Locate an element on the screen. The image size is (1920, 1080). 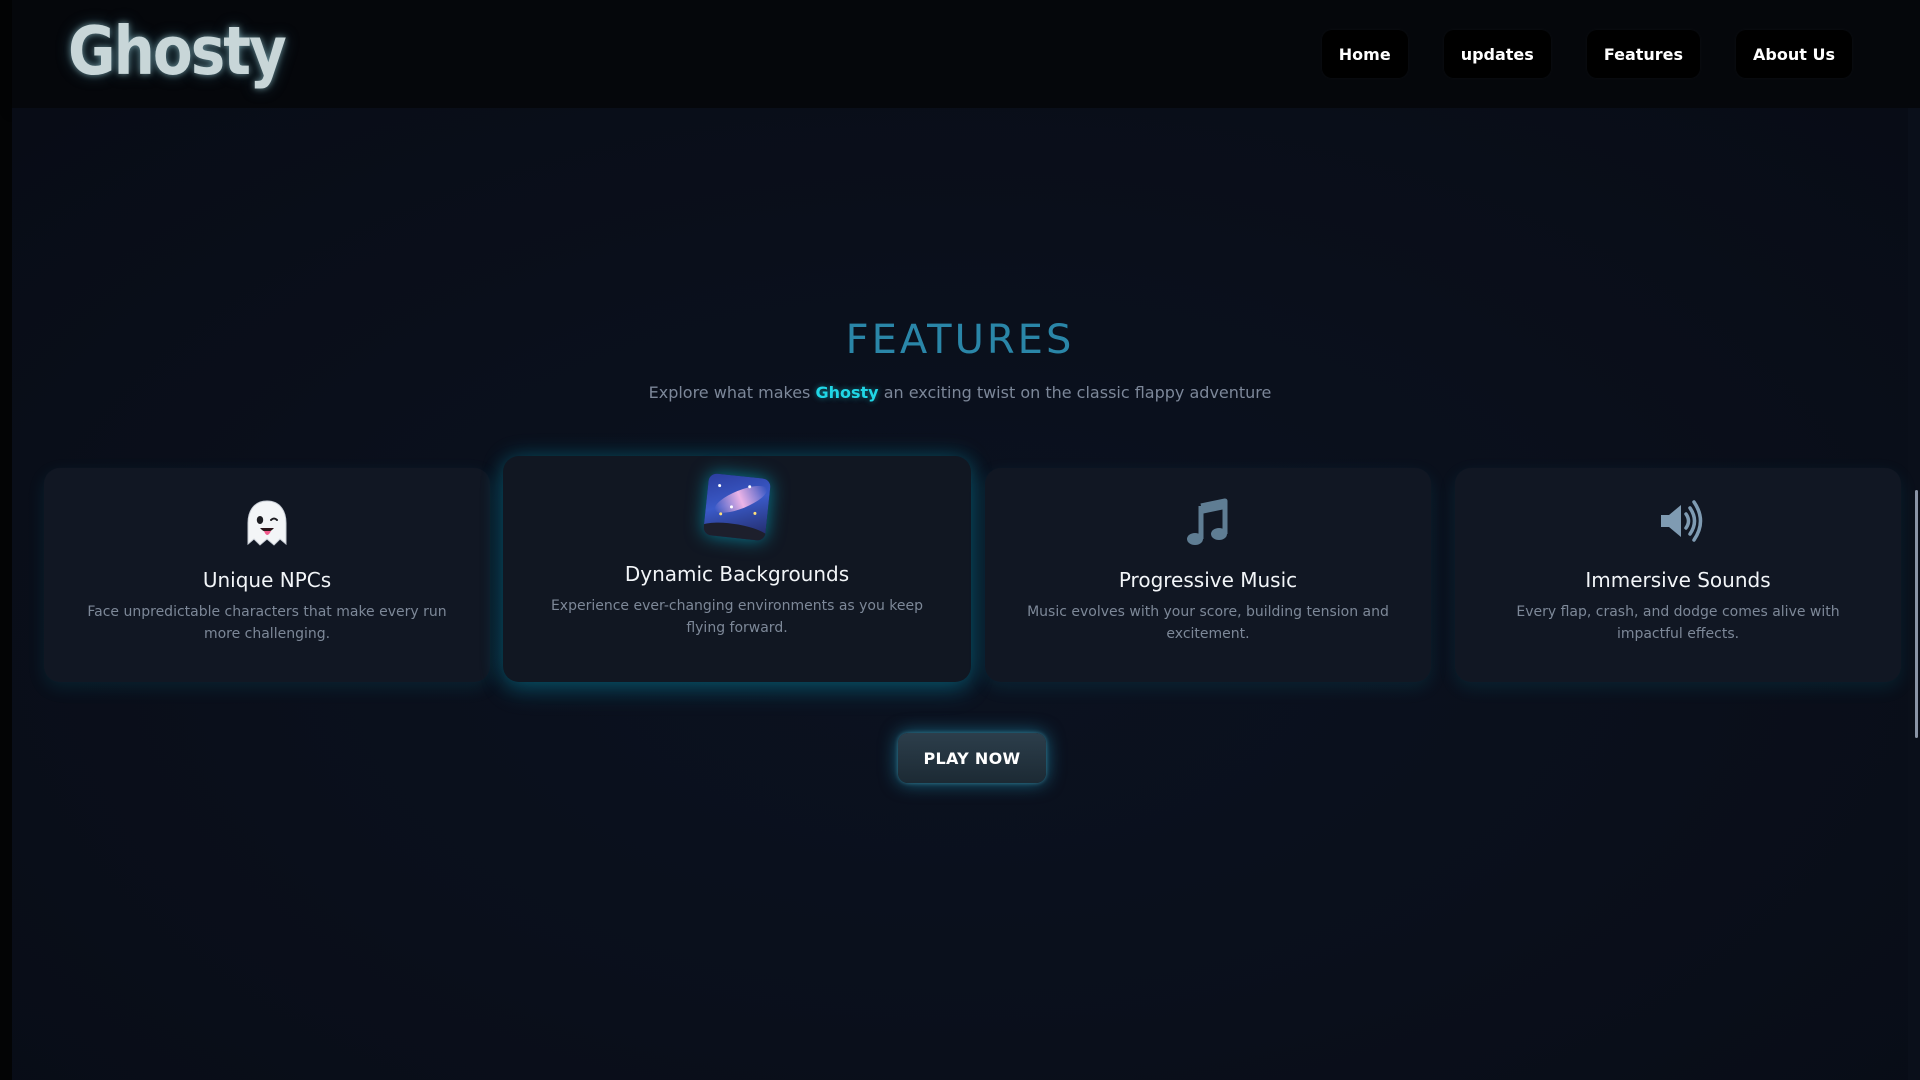
navbar: Ghosty Home updates Features About Us is located at coordinates (966, 54).